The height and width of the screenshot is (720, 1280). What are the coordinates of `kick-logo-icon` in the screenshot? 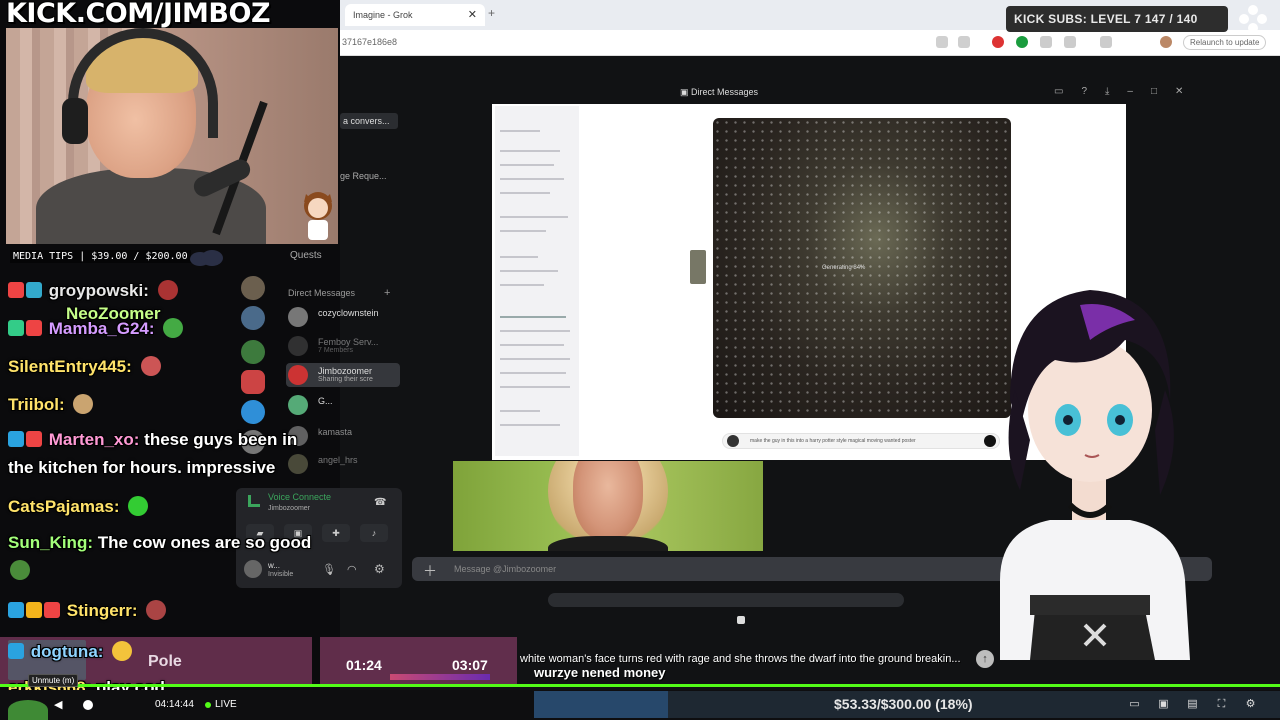 It's located at (1253, 19).